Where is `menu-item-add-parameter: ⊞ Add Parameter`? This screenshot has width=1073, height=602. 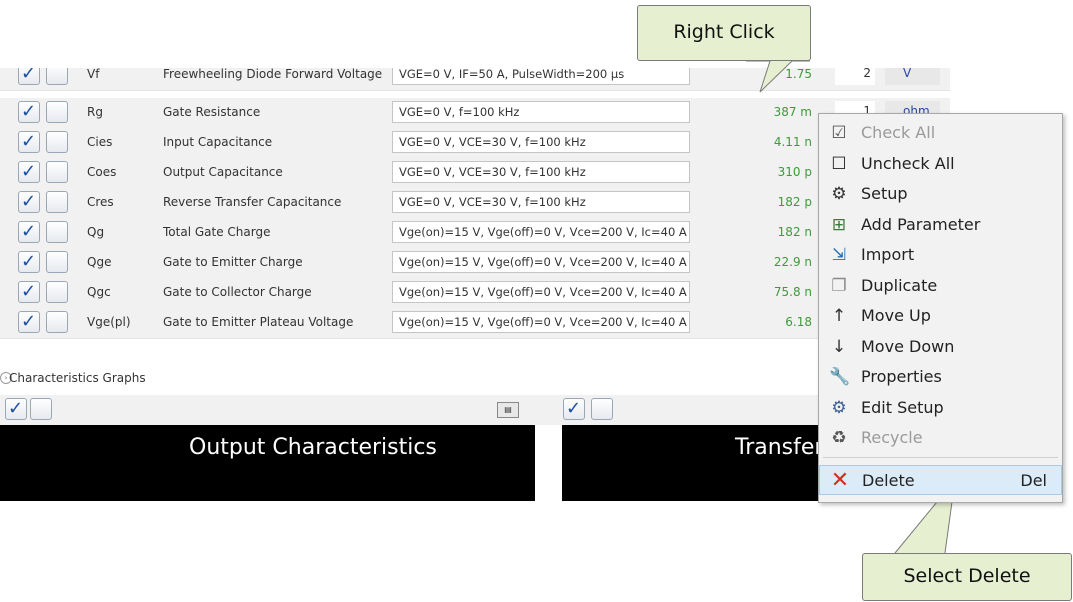
menu-item-add-parameter: ⊞ Add Parameter is located at coordinates (940, 225).